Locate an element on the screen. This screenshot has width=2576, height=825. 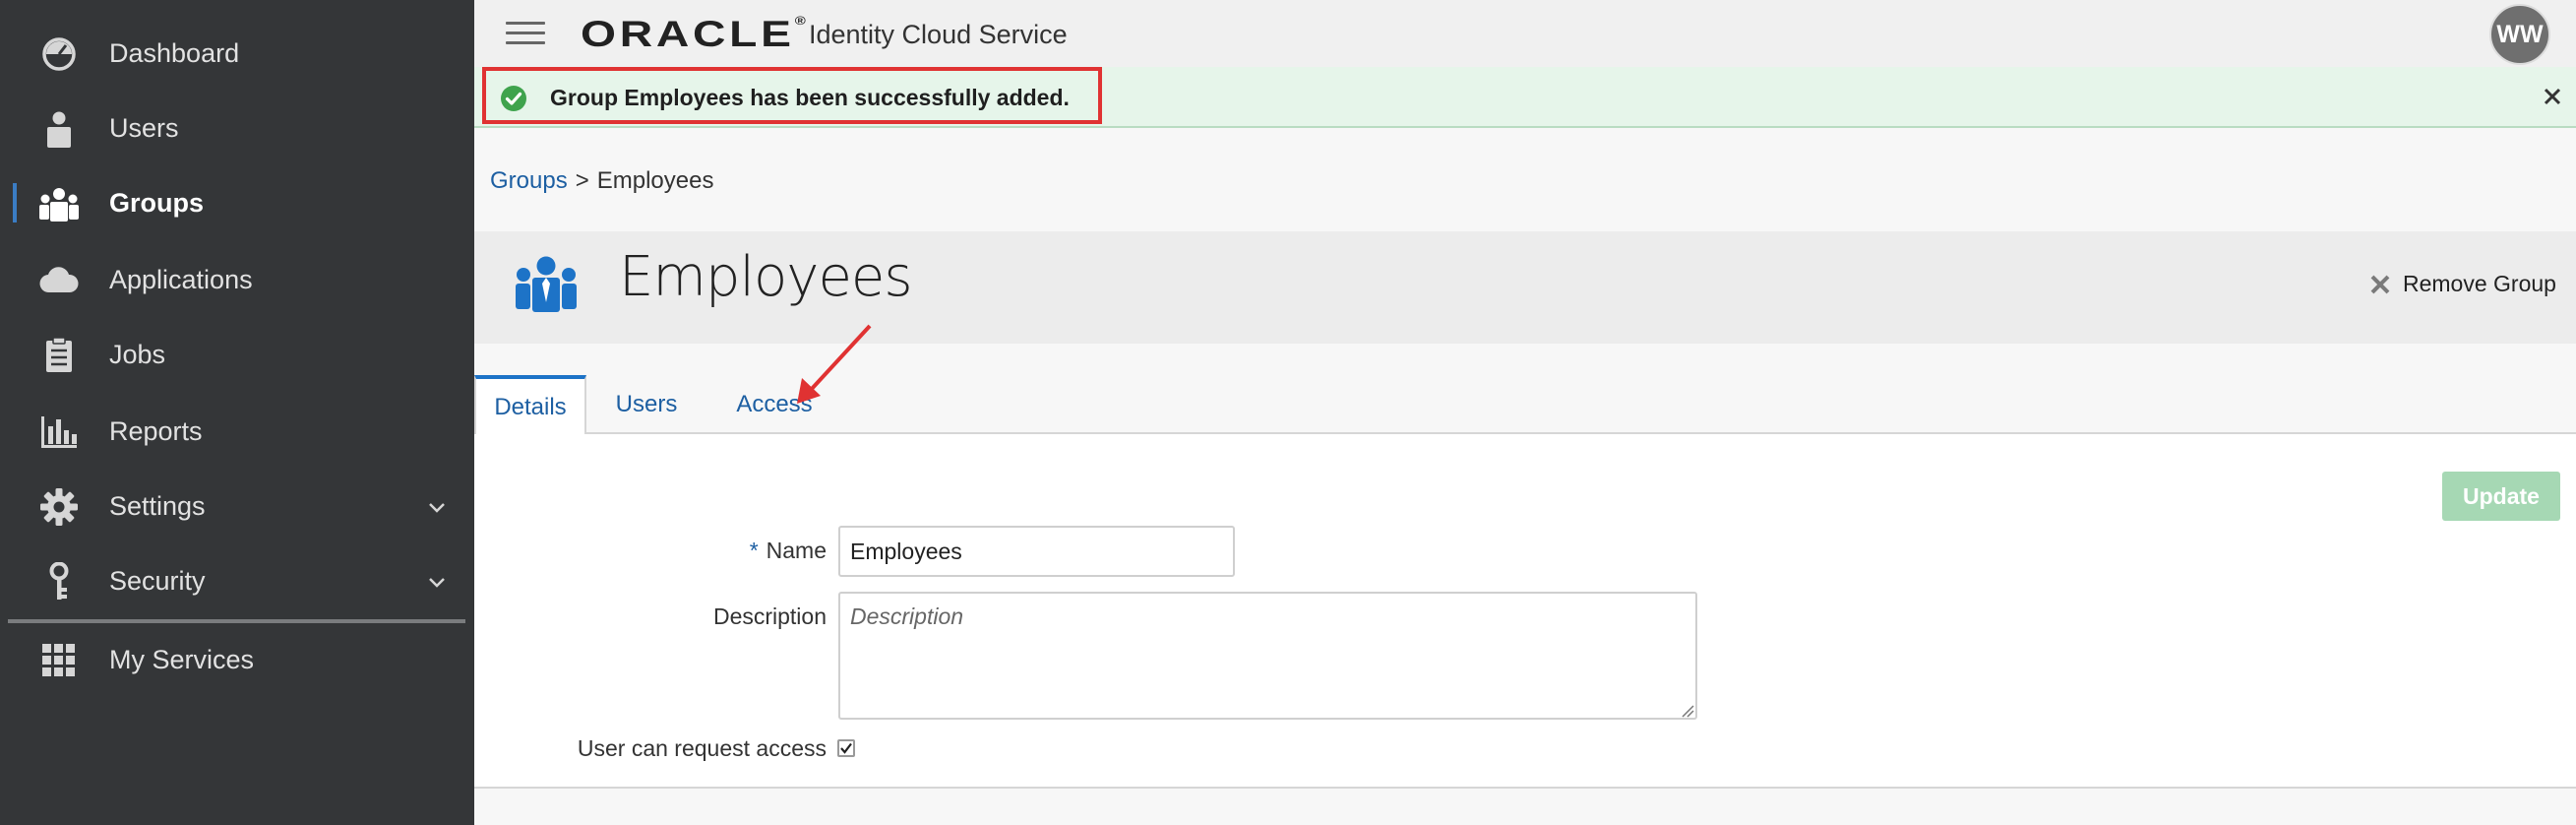
sidebar-item-settings: Settings is located at coordinates (237, 506).